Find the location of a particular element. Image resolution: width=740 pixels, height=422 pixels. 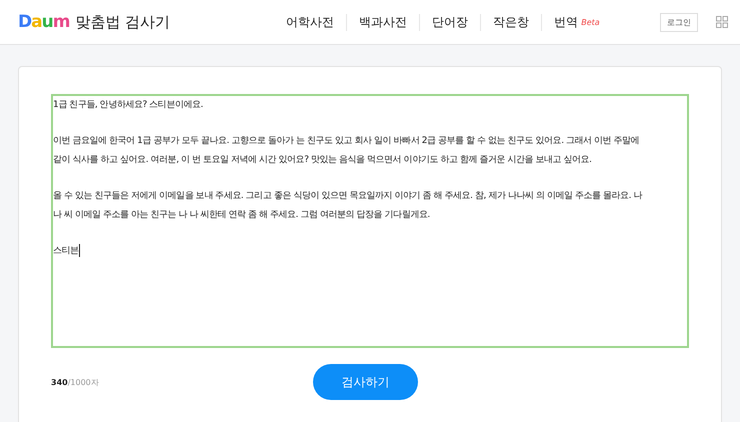

nav-link: 작은창 is located at coordinates (511, 22).